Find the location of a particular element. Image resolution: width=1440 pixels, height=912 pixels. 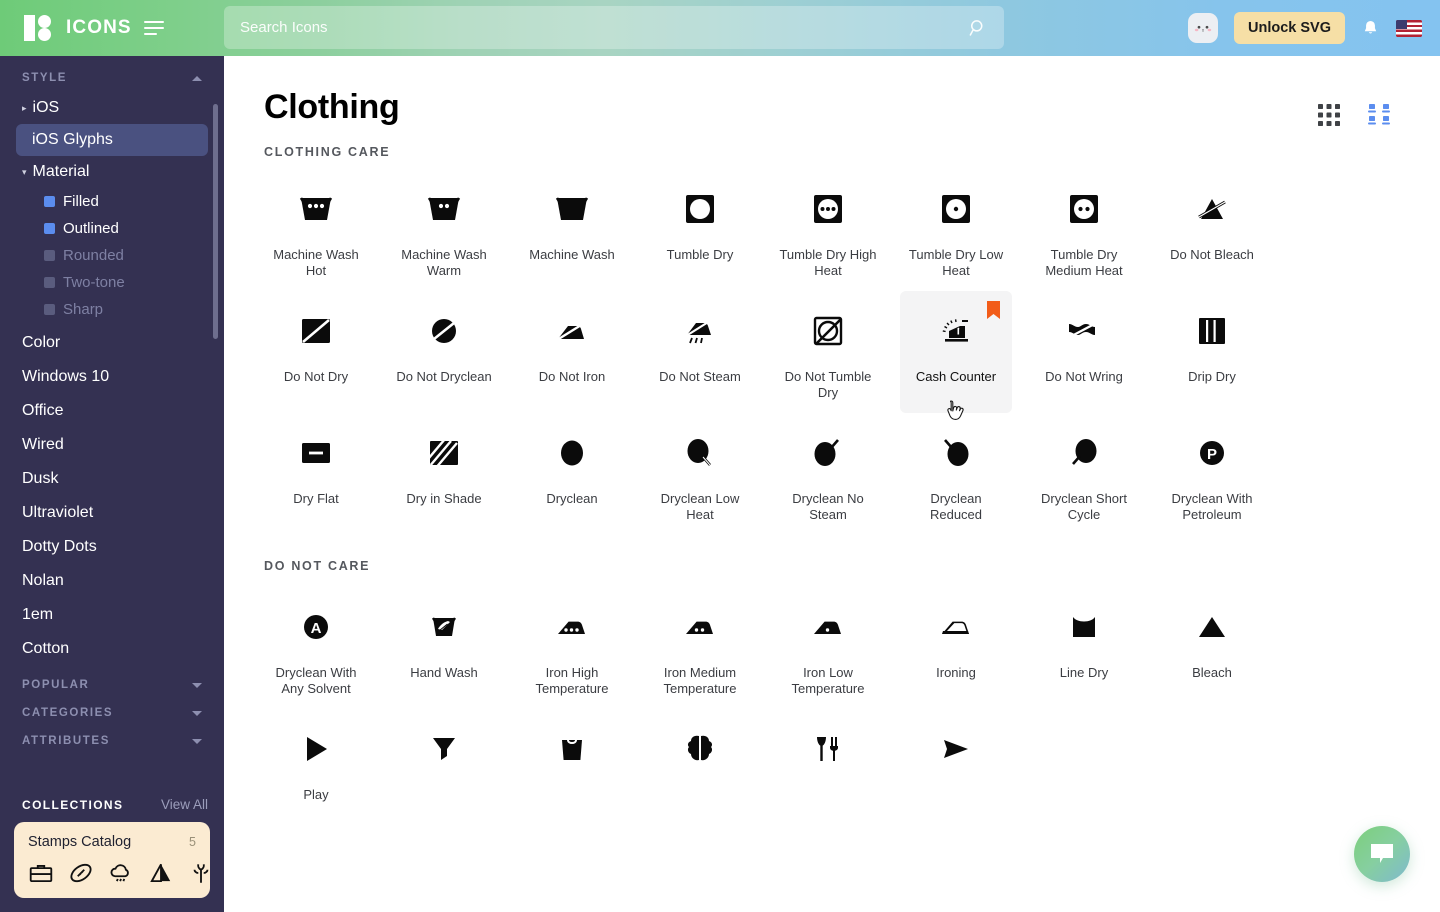

icon-card: Iron Low Temperature is located at coordinates (828, 648).